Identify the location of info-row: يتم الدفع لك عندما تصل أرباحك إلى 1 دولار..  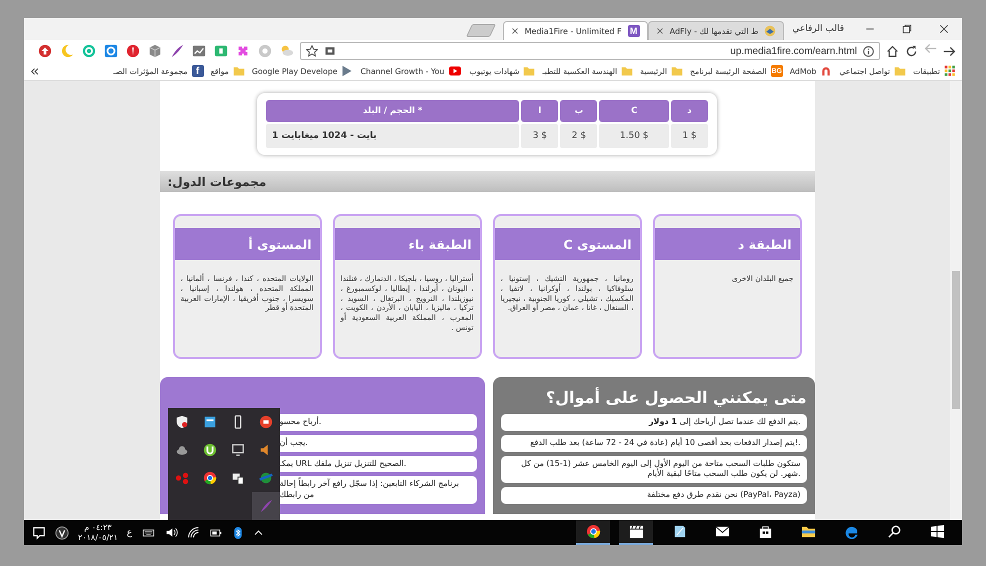
(653, 422).